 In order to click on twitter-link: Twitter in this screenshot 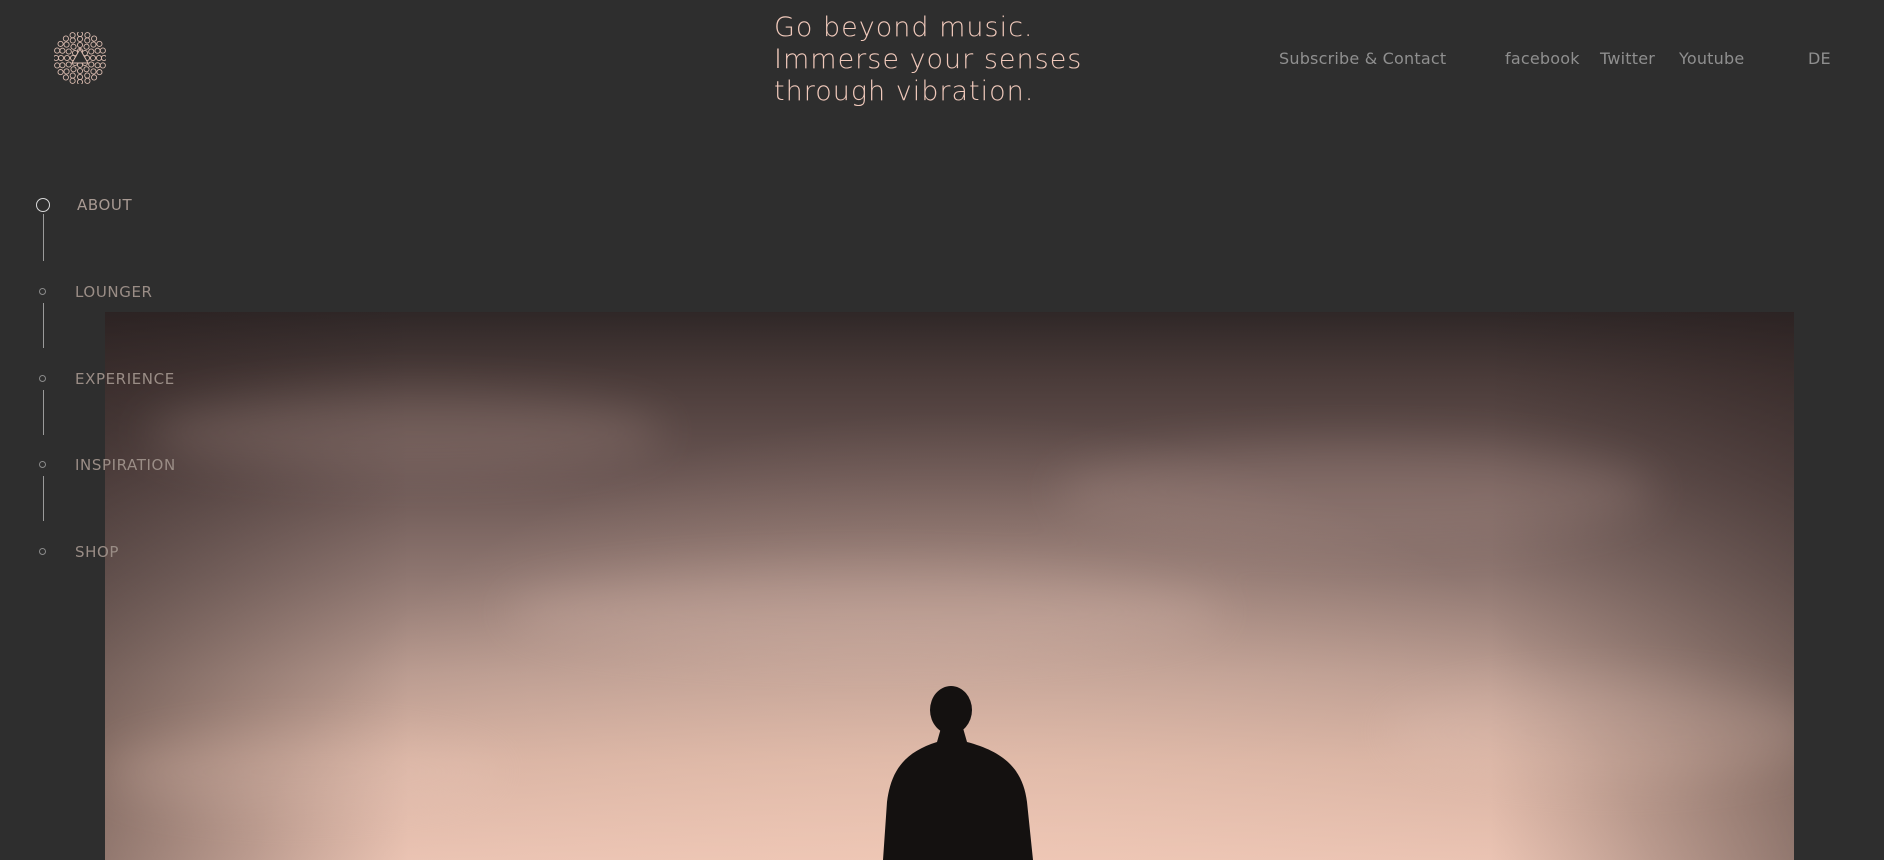, I will do `click(1627, 58)`.